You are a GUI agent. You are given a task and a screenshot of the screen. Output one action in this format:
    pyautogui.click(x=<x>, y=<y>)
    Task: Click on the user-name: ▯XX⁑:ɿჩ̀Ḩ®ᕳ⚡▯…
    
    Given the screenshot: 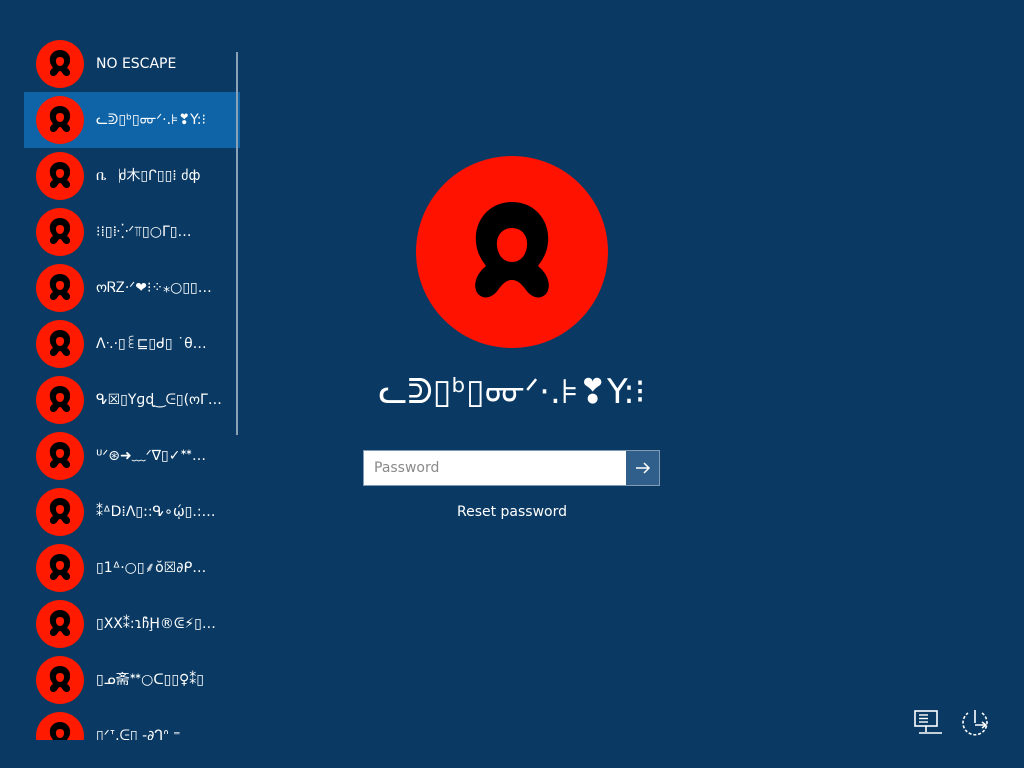 What is the action you would take?
    pyautogui.click(x=156, y=624)
    